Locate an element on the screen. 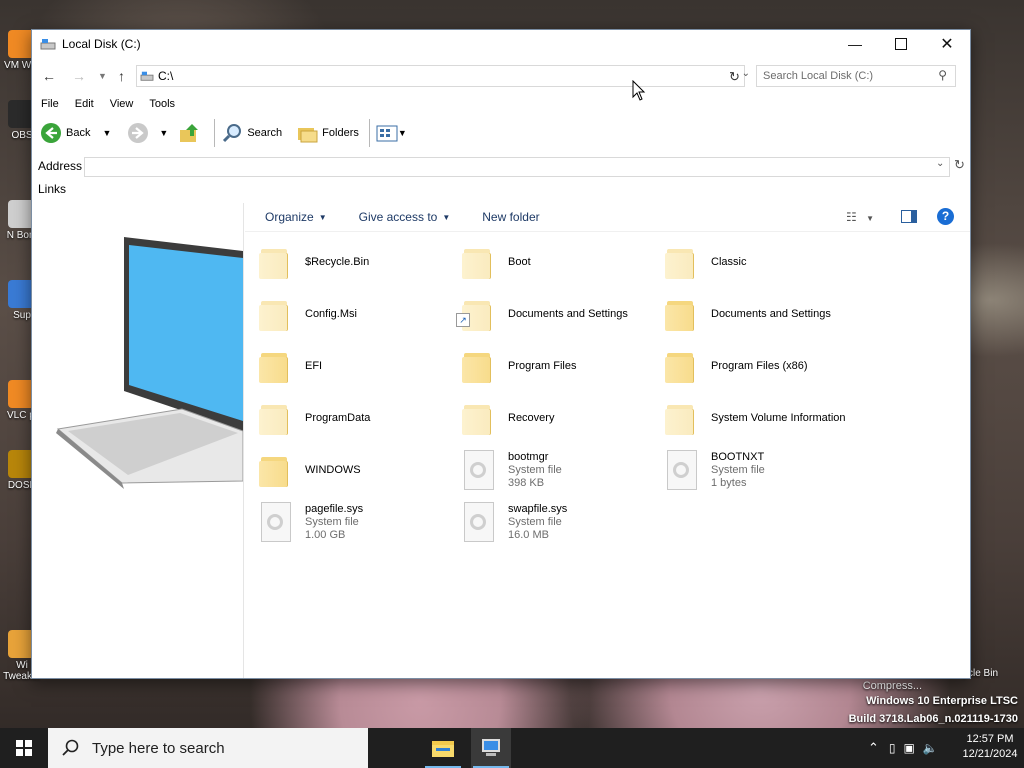 Image resolution: width=1024 pixels, height=768 pixels. menu-bar: File Edit View Tools is located at coordinates (107, 105).